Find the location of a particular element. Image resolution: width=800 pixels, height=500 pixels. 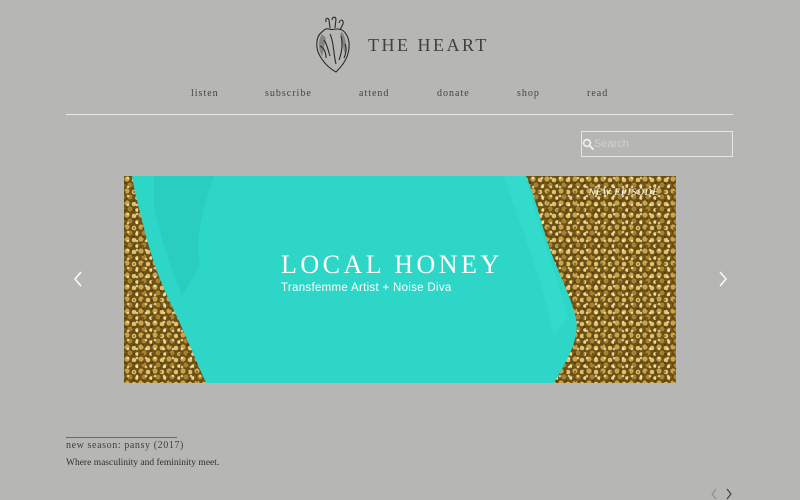

search-box is located at coordinates (658, 144).